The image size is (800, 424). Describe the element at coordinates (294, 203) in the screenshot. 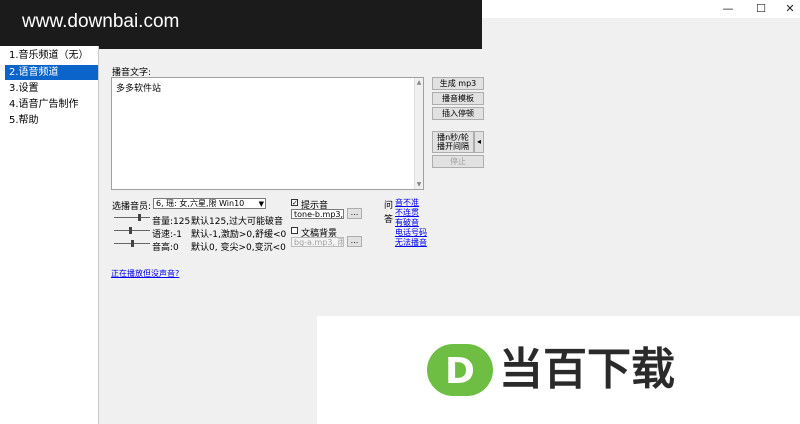

I see `prompt-tone-checkbox: ✓` at that location.